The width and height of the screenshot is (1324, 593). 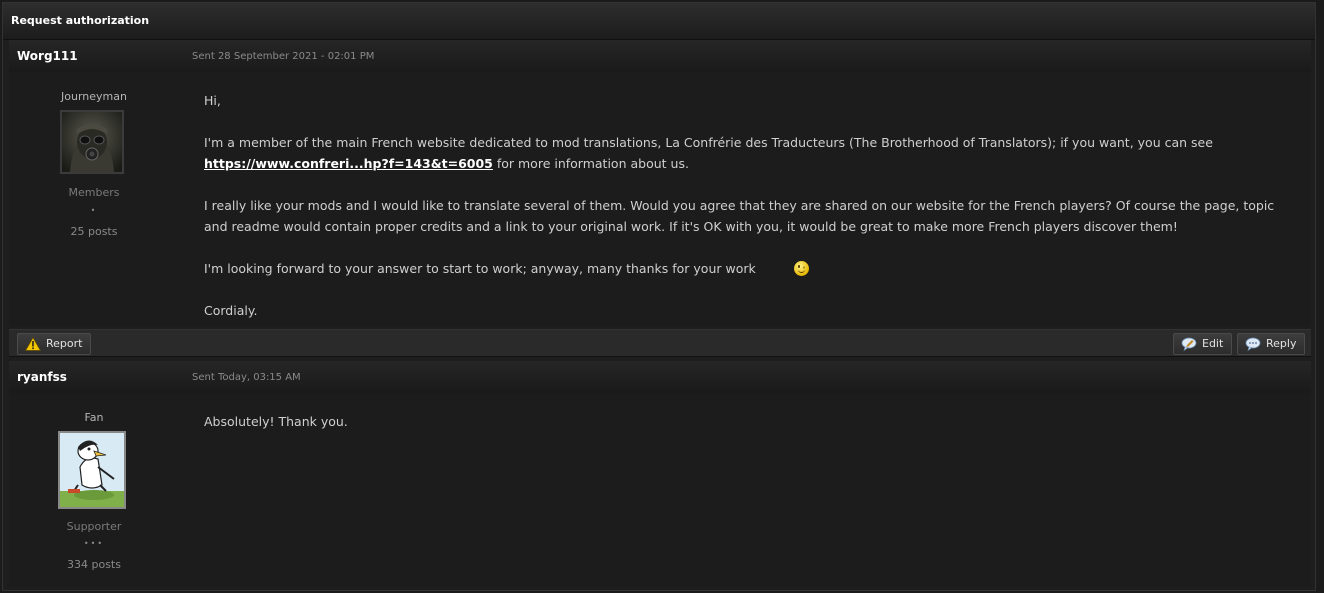 What do you see at coordinates (42, 377) in the screenshot?
I see `author-name-link: ryanfss` at bounding box center [42, 377].